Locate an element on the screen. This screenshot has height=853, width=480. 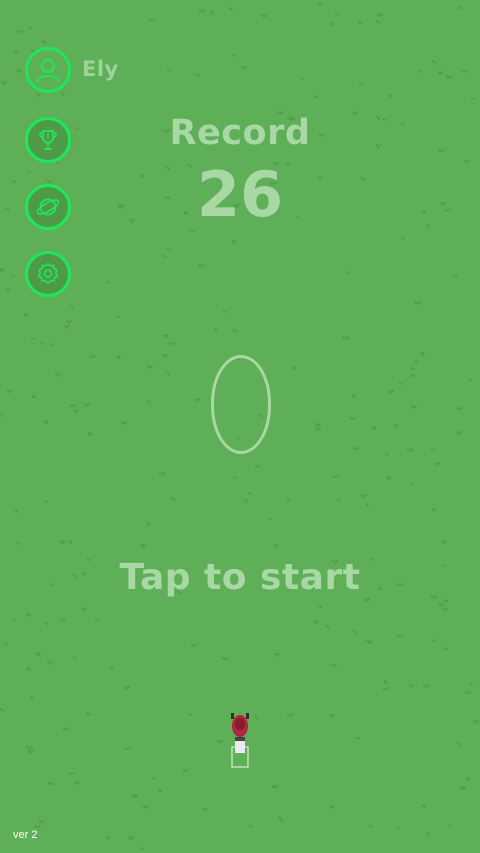
version-label: ver 2 is located at coordinates (25, 835).